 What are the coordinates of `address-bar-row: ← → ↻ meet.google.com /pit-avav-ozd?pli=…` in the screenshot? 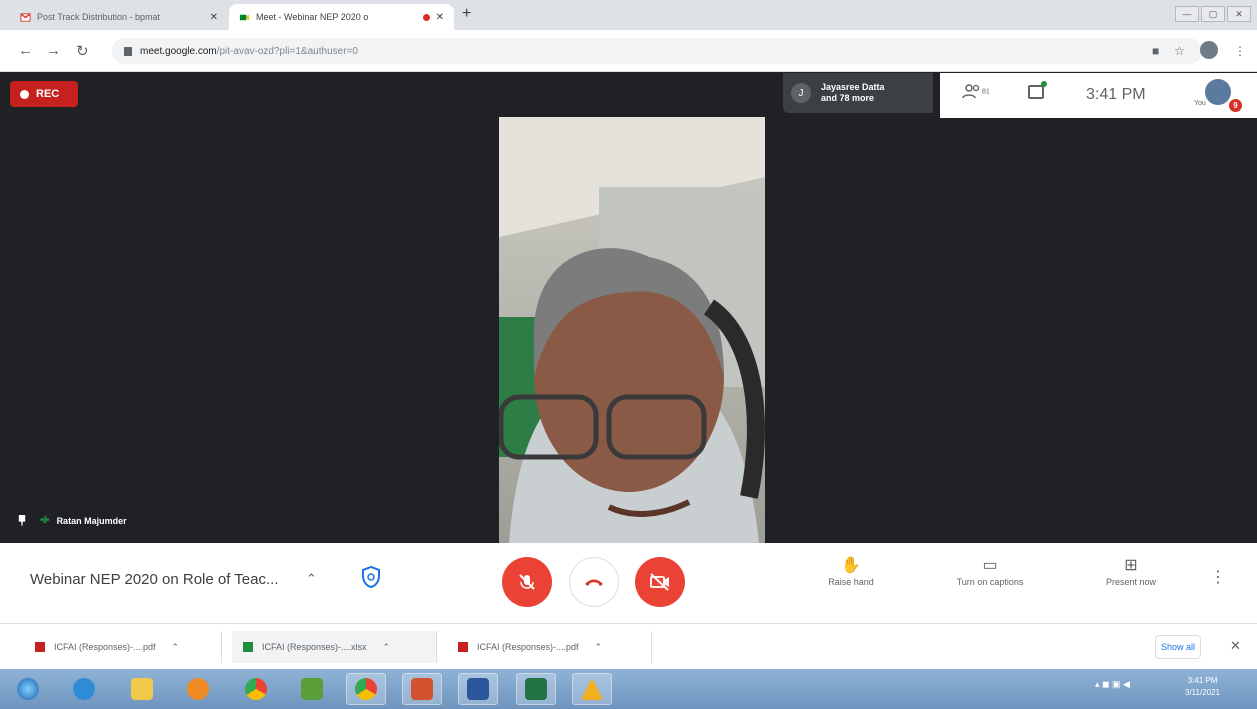 It's located at (628, 51).